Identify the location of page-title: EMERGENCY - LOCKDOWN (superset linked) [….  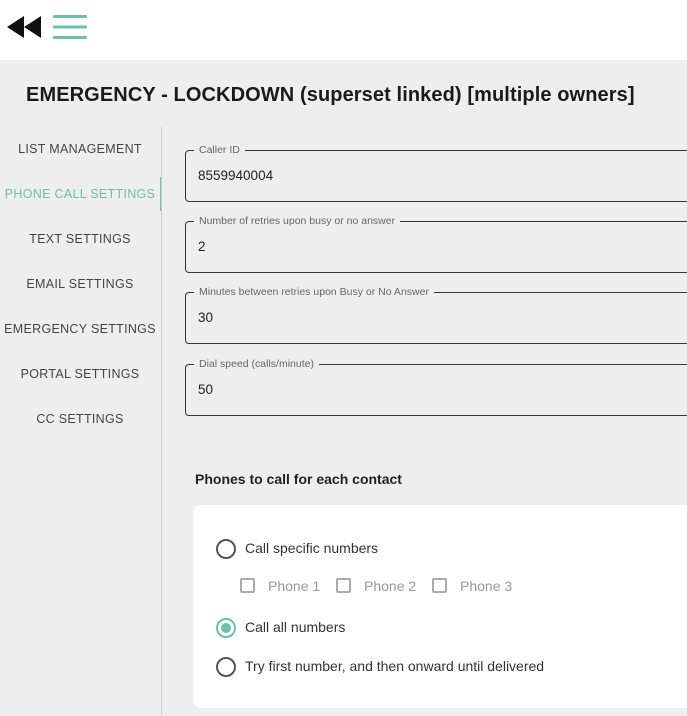
(330, 95).